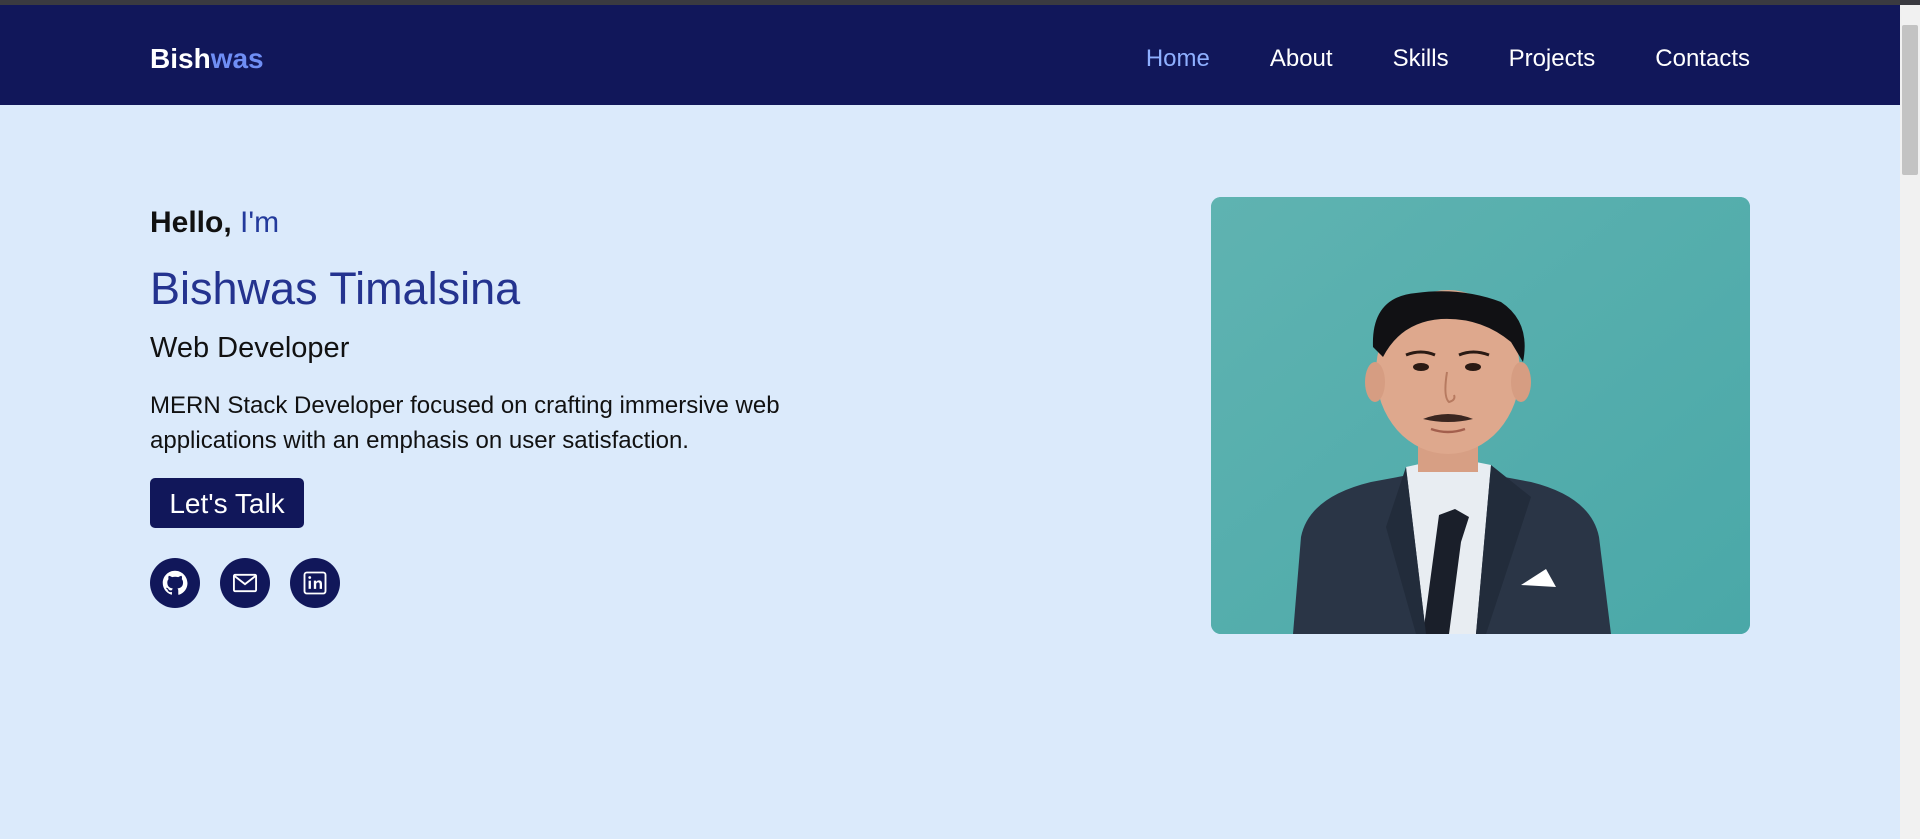 This screenshot has height=839, width=1920. I want to click on hero-role: Web Developer, so click(250, 348).